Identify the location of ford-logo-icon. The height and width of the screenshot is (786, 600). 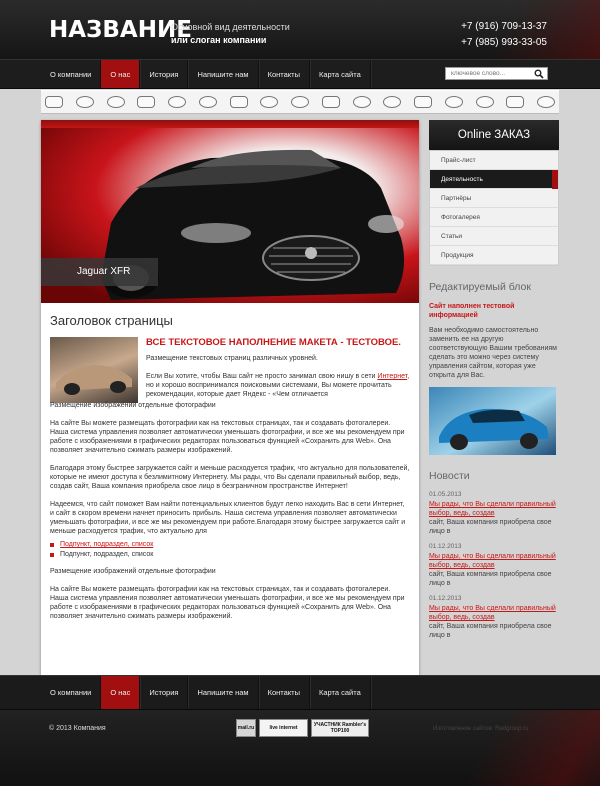
(392, 102).